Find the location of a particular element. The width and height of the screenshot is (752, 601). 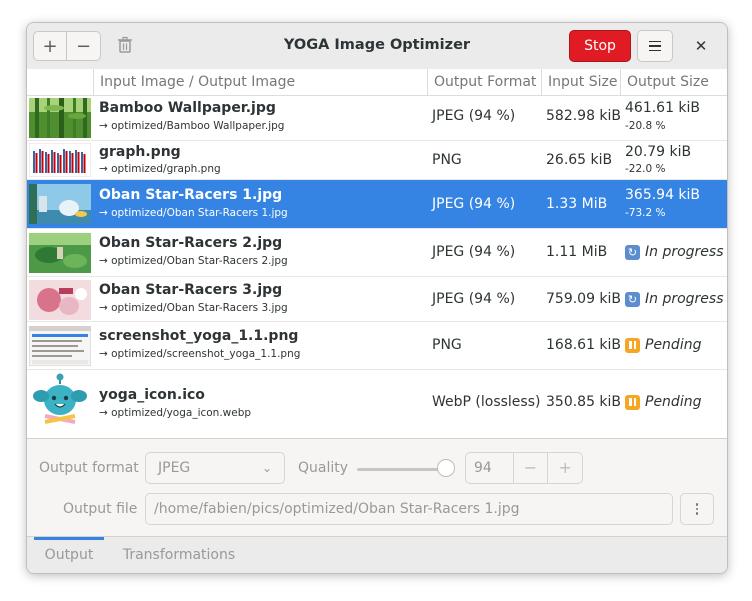

size-ratio: -20.8 % is located at coordinates (645, 126).